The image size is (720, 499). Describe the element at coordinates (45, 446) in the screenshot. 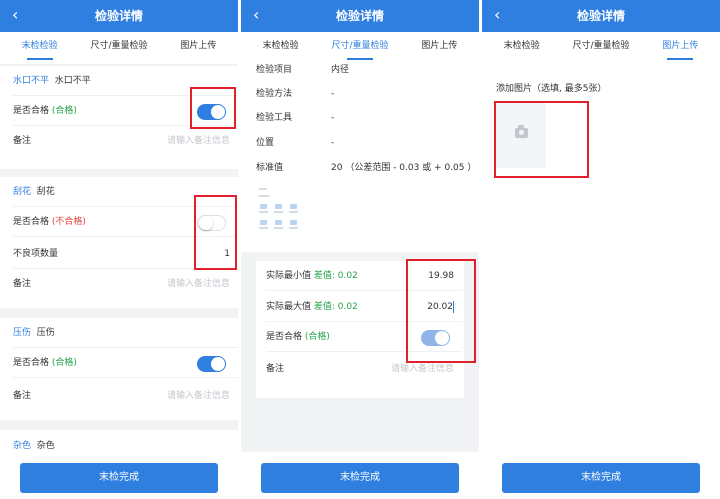

I see `item-name: 杂色` at that location.